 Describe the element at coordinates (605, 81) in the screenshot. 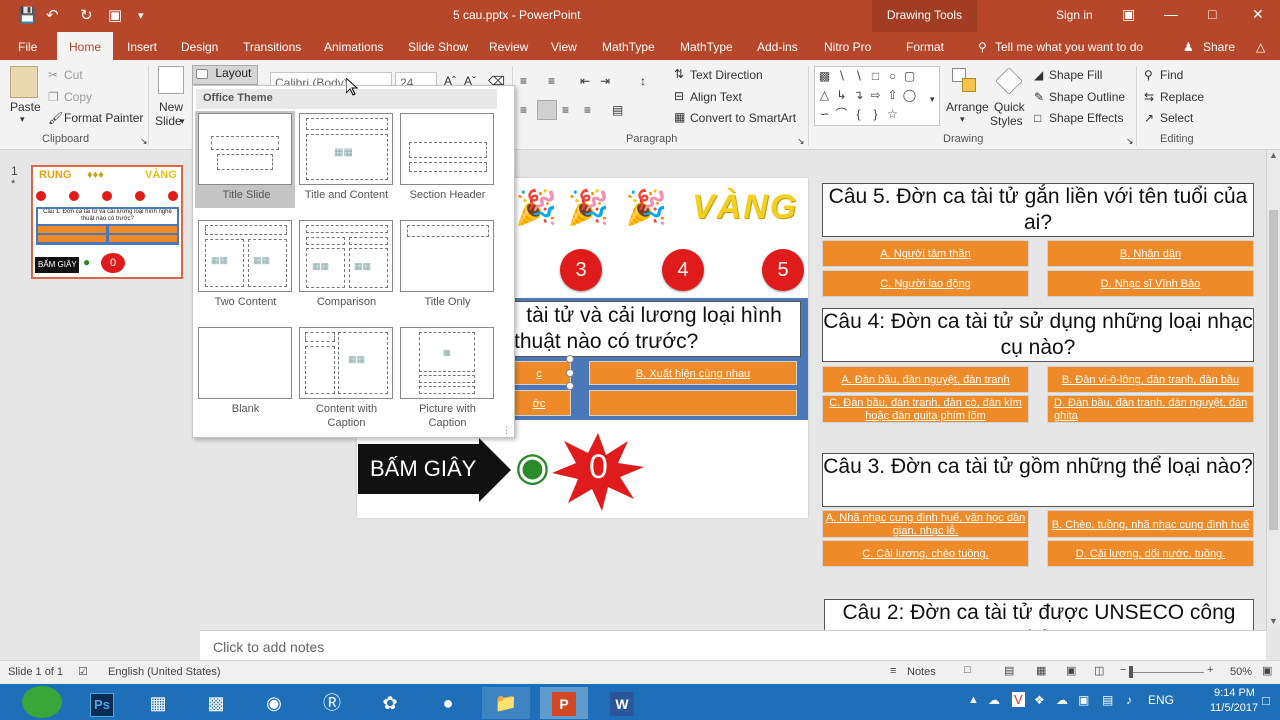

I see `increase-indent-icon: ⇥` at that location.